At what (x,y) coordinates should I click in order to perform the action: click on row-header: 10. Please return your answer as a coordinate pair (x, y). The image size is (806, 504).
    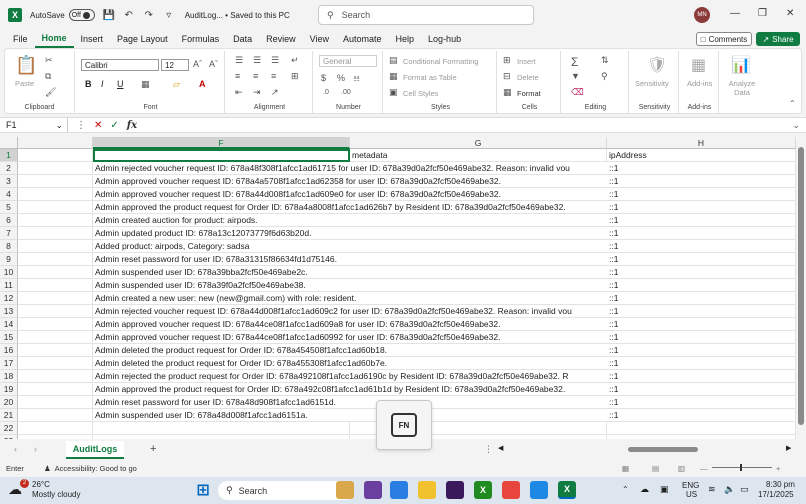
    Looking at the image, I should click on (9, 272).